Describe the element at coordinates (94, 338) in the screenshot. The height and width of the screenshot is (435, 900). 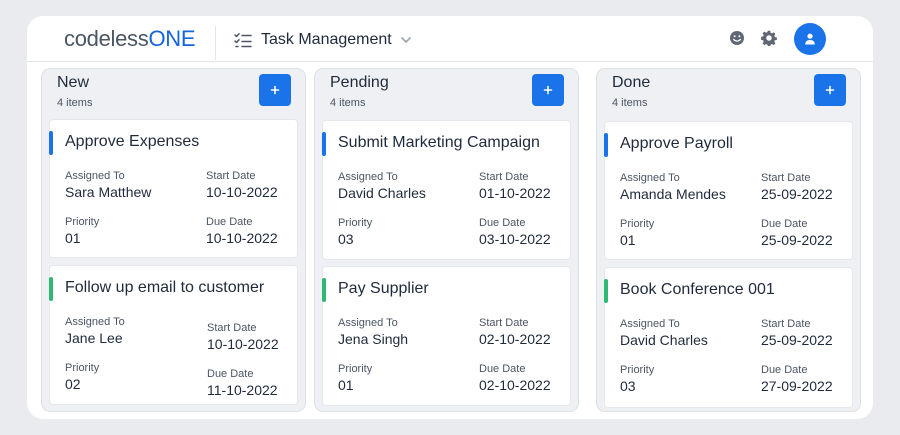
I see `assigned-value: Jane Lee` at that location.